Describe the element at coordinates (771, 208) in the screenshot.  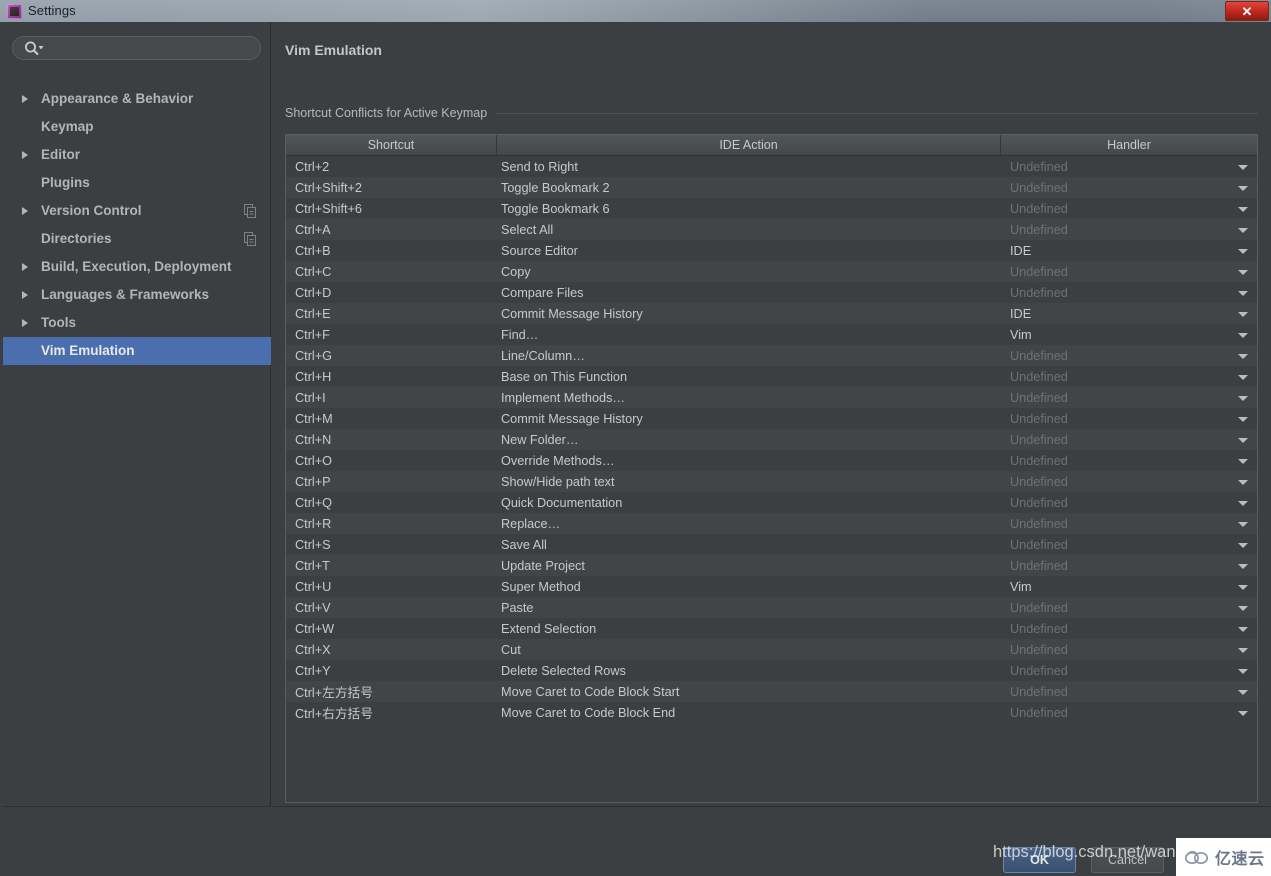
I see `table-row: Ctrl+Shift+6 Toggle Bookmark 6 Undefined` at that location.